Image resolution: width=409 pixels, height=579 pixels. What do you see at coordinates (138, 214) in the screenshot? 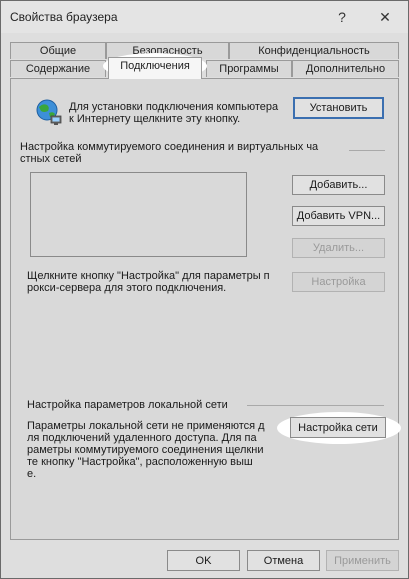
I see `connections-list` at bounding box center [138, 214].